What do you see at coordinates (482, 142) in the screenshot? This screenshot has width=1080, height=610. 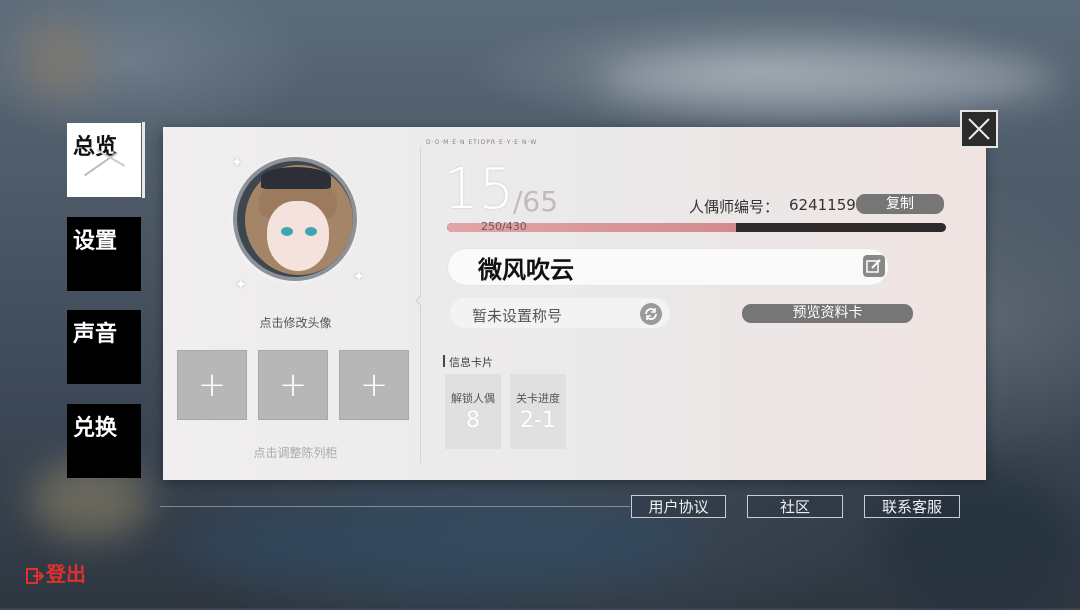 I see `decorative-code-text: D·O·M·E·N ETIOPR·E·Y·E·N·W` at bounding box center [482, 142].